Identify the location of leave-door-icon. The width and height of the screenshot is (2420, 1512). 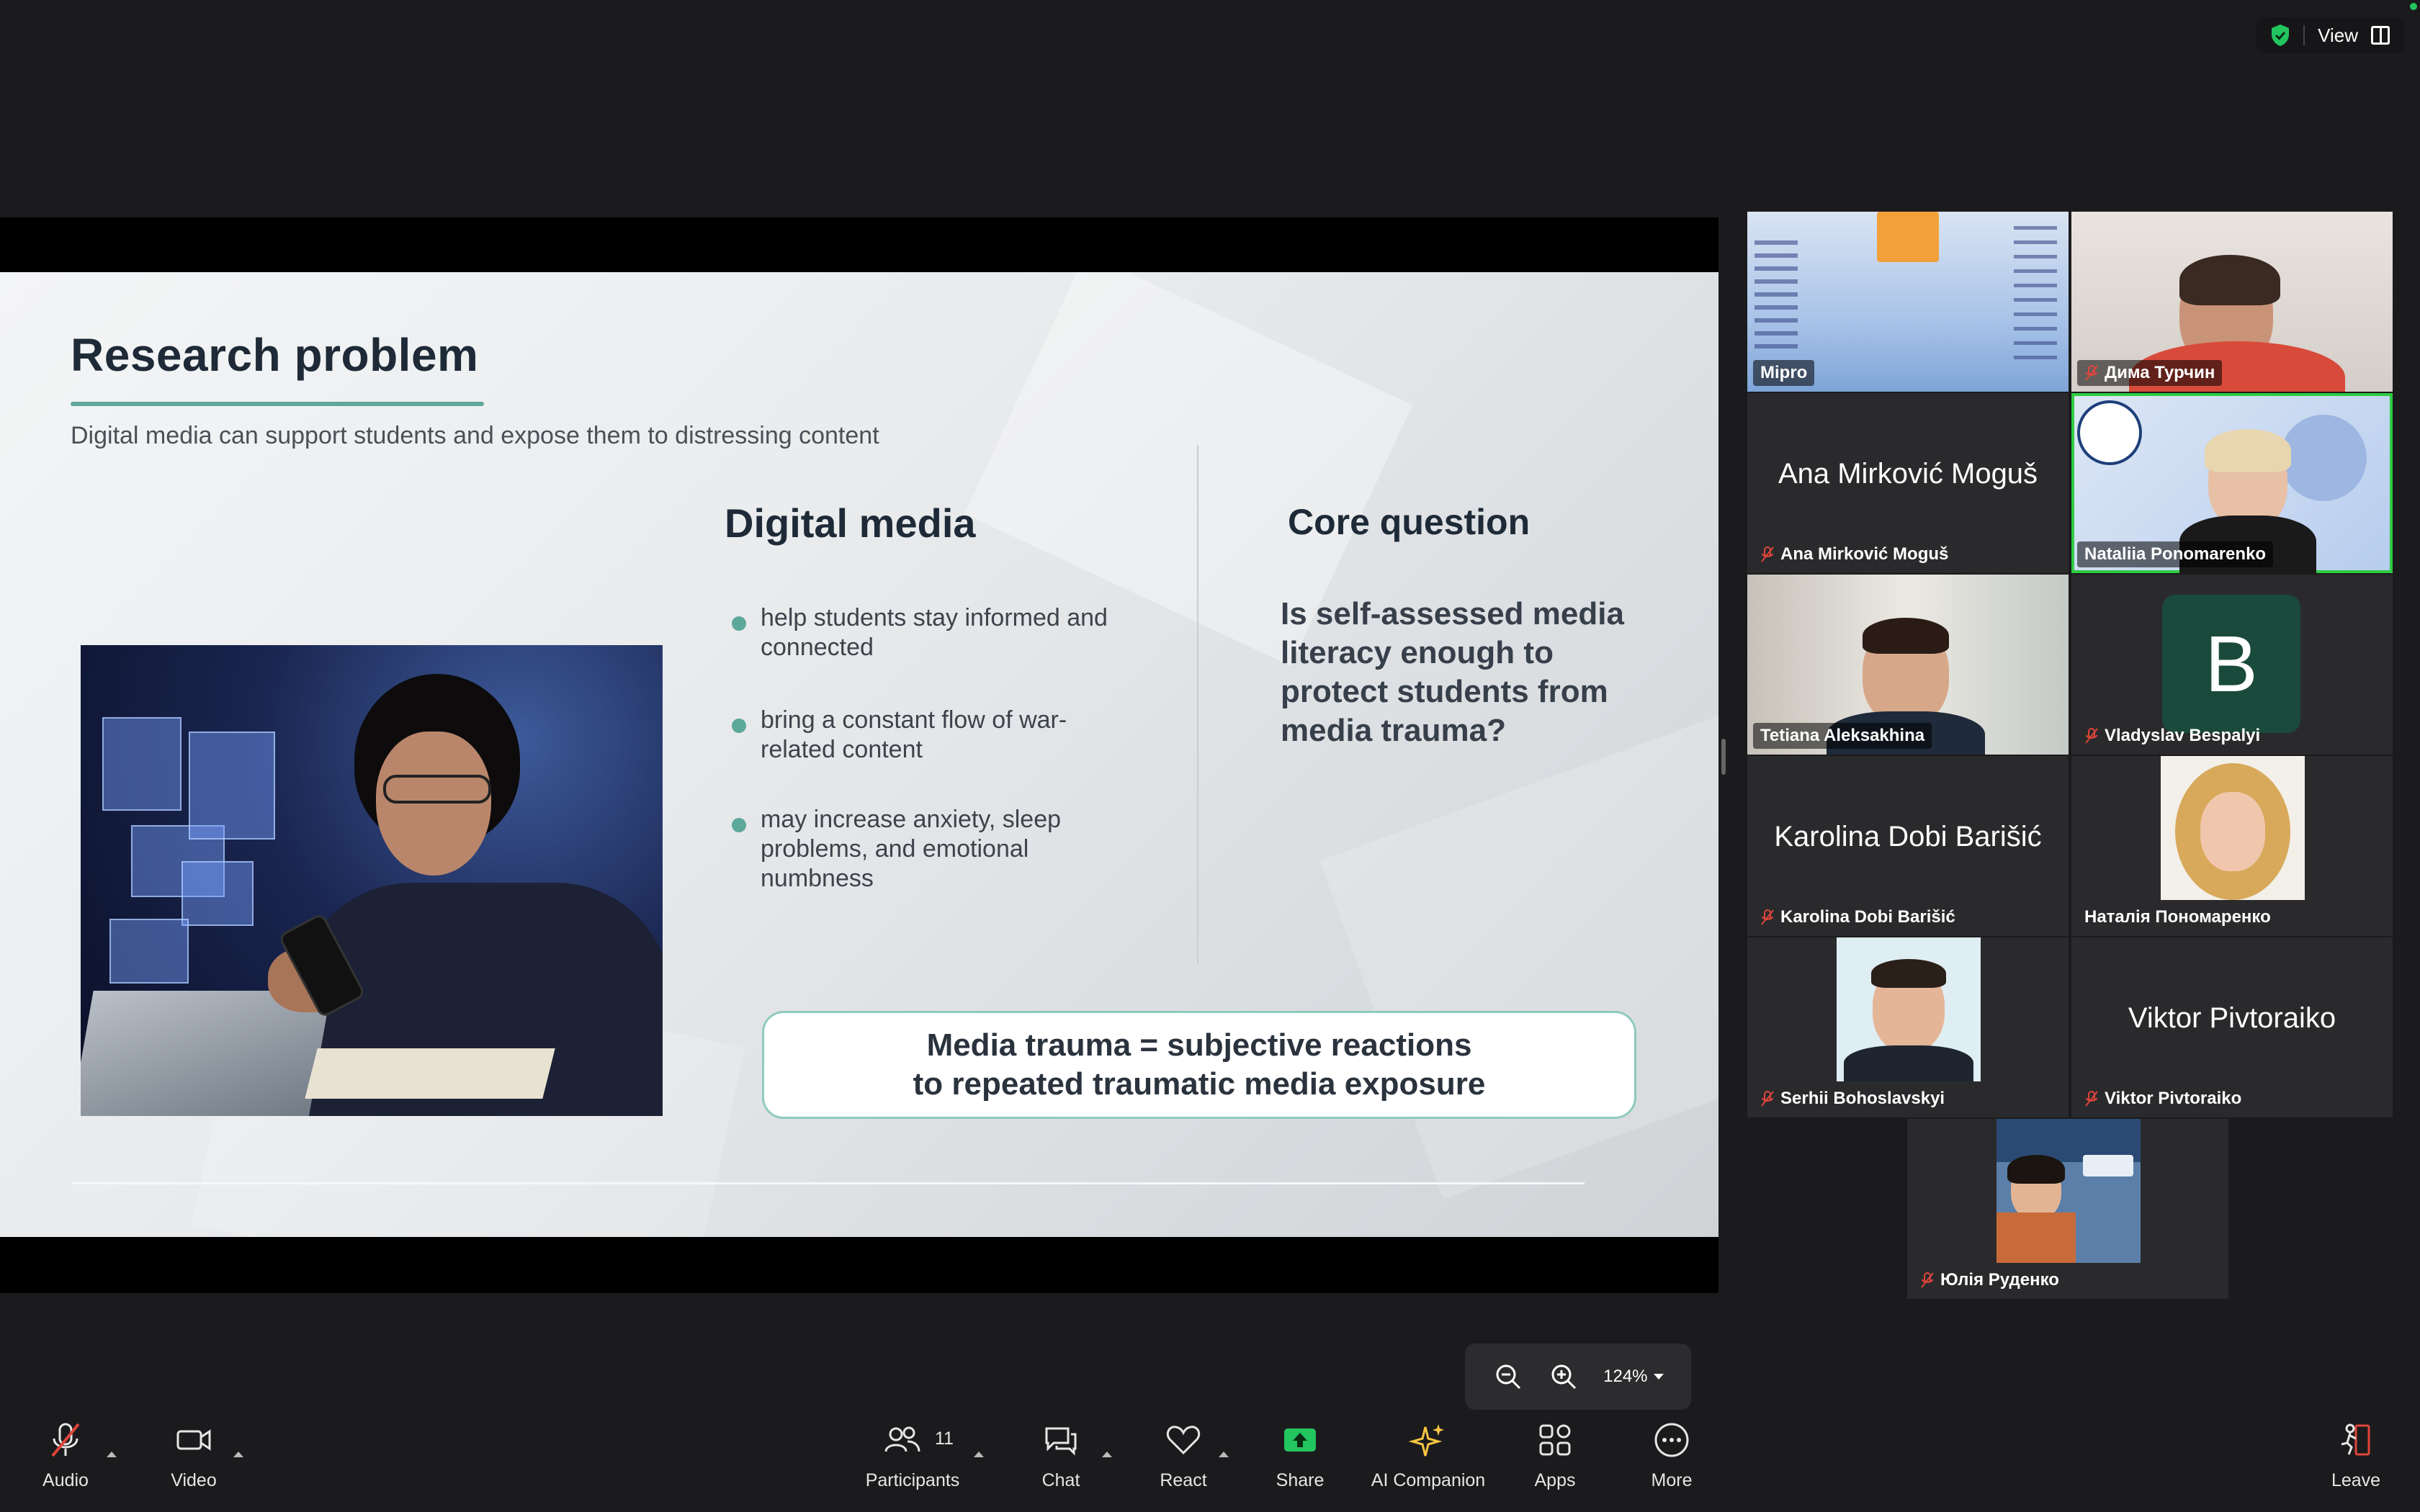
(2355, 1439).